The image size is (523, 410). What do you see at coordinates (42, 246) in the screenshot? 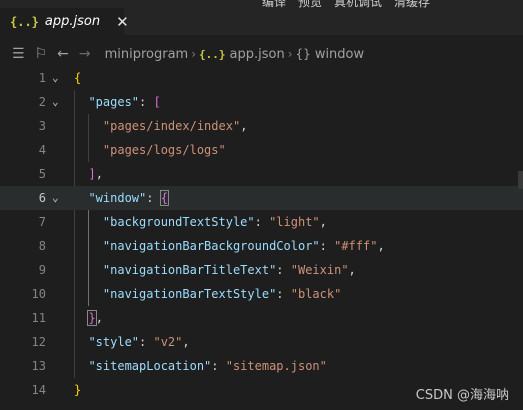
I see `line-number: 8` at bounding box center [42, 246].